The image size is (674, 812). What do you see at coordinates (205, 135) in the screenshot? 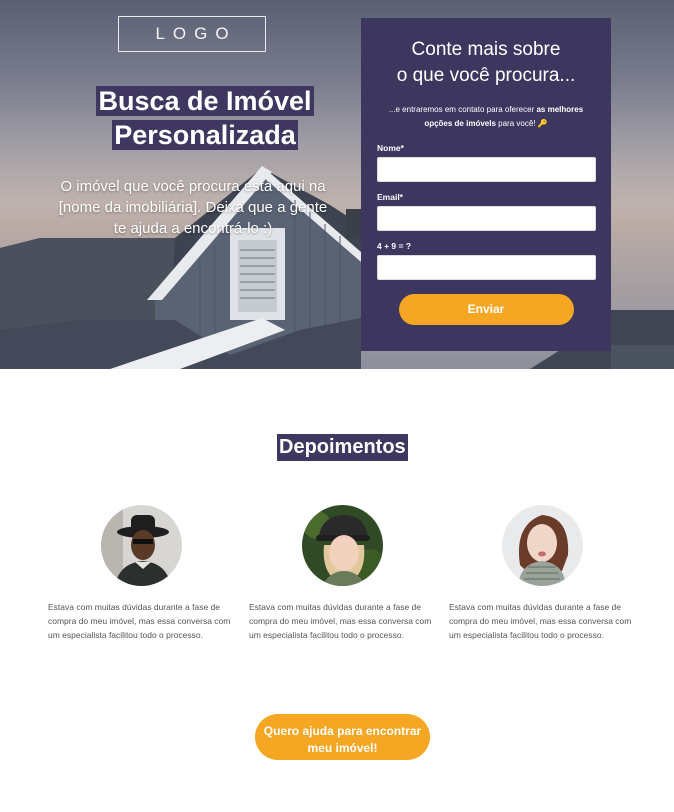
I see `hero-title-line2: Personalizada` at bounding box center [205, 135].